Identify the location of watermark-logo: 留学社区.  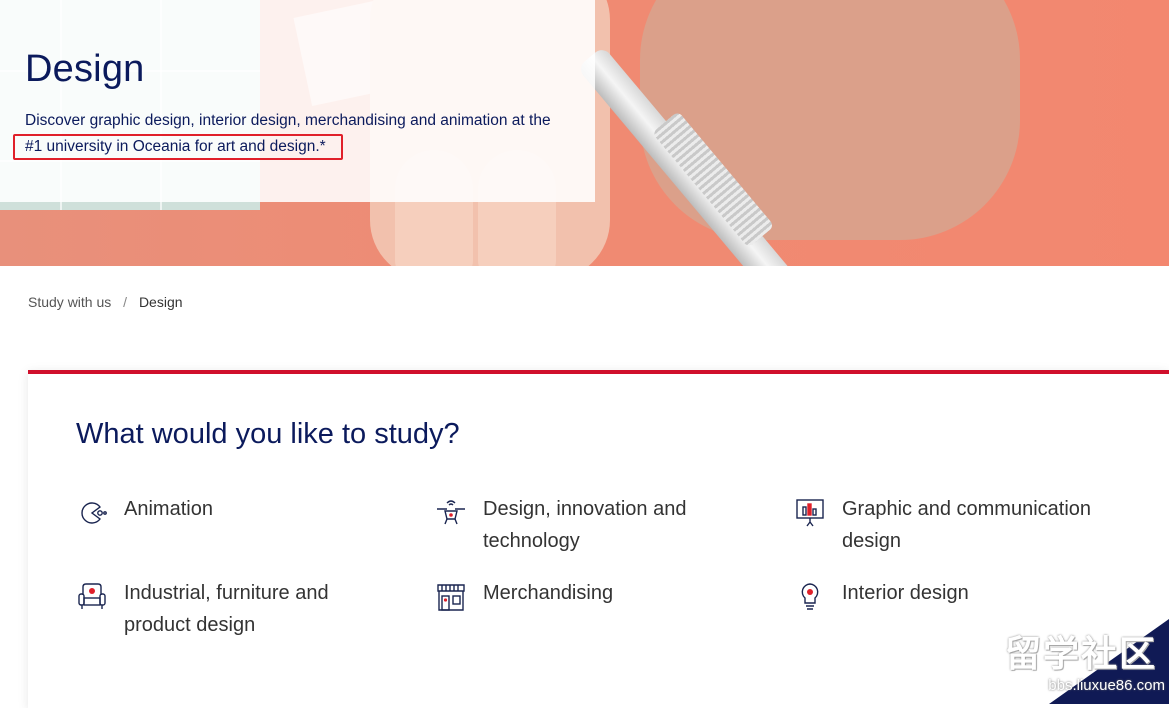
(1080, 654).